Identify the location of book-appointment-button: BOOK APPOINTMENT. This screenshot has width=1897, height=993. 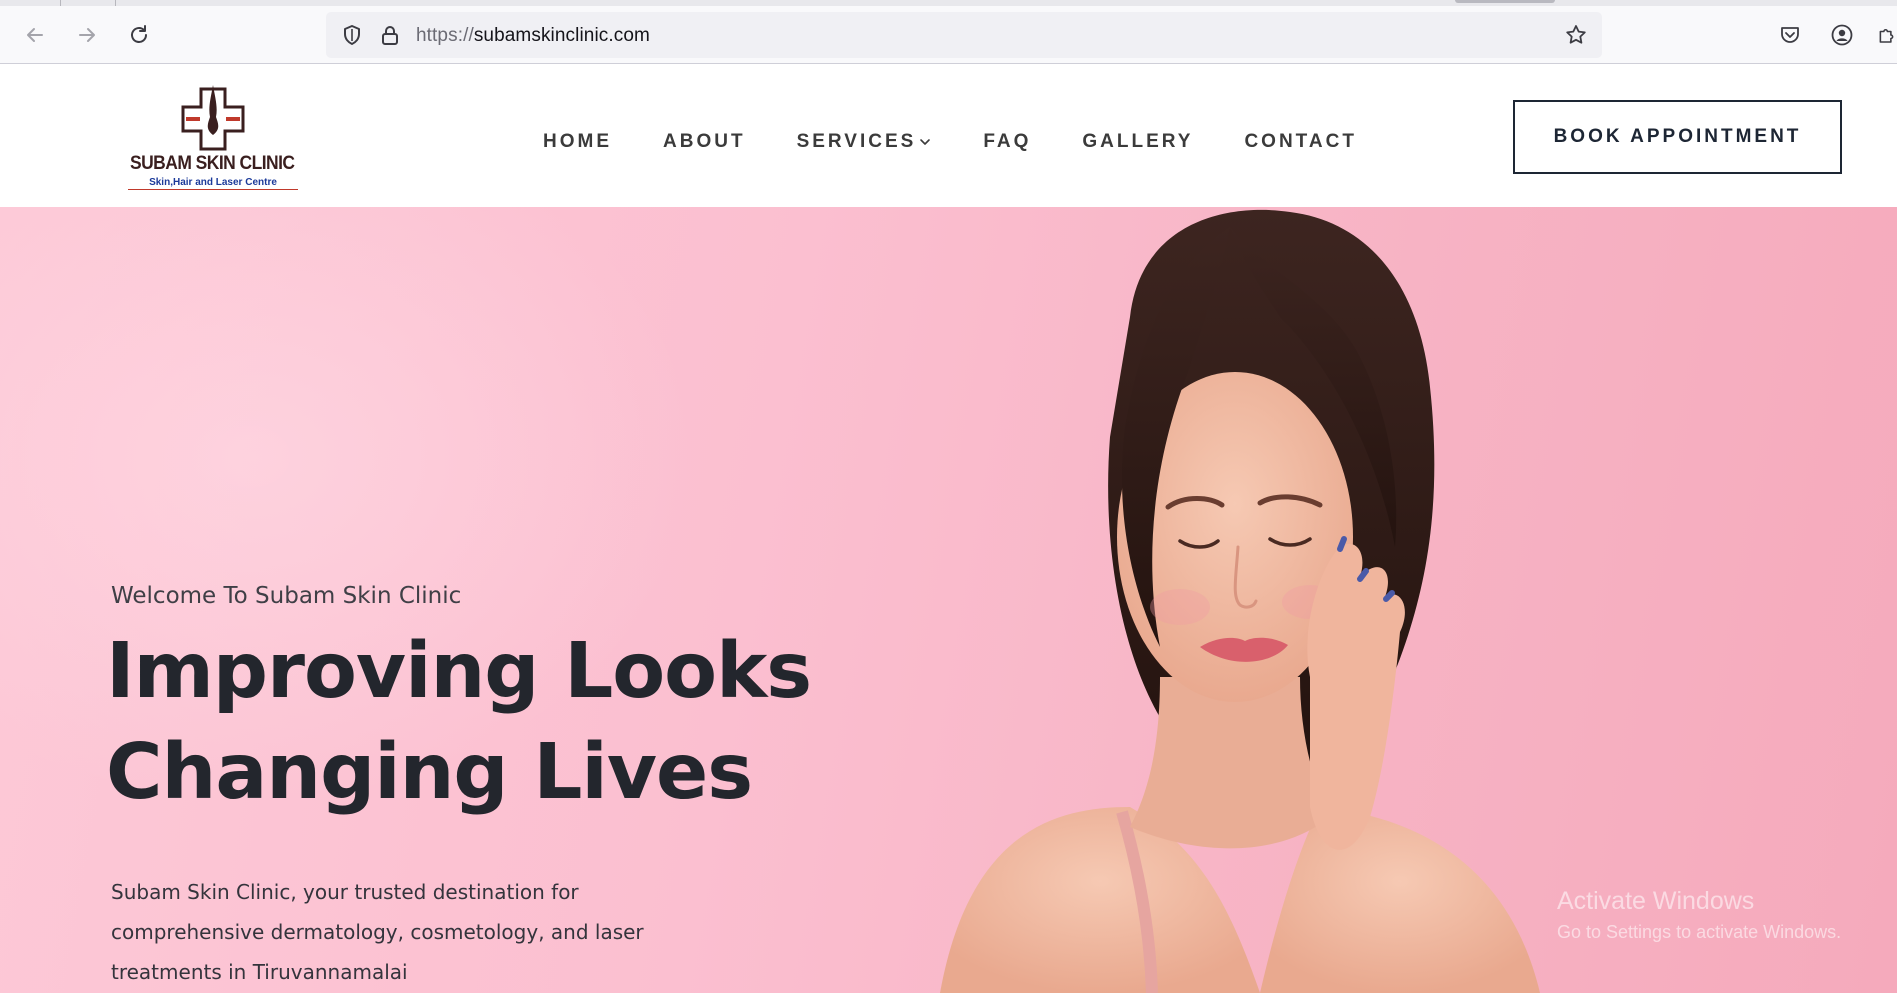
(1677, 137).